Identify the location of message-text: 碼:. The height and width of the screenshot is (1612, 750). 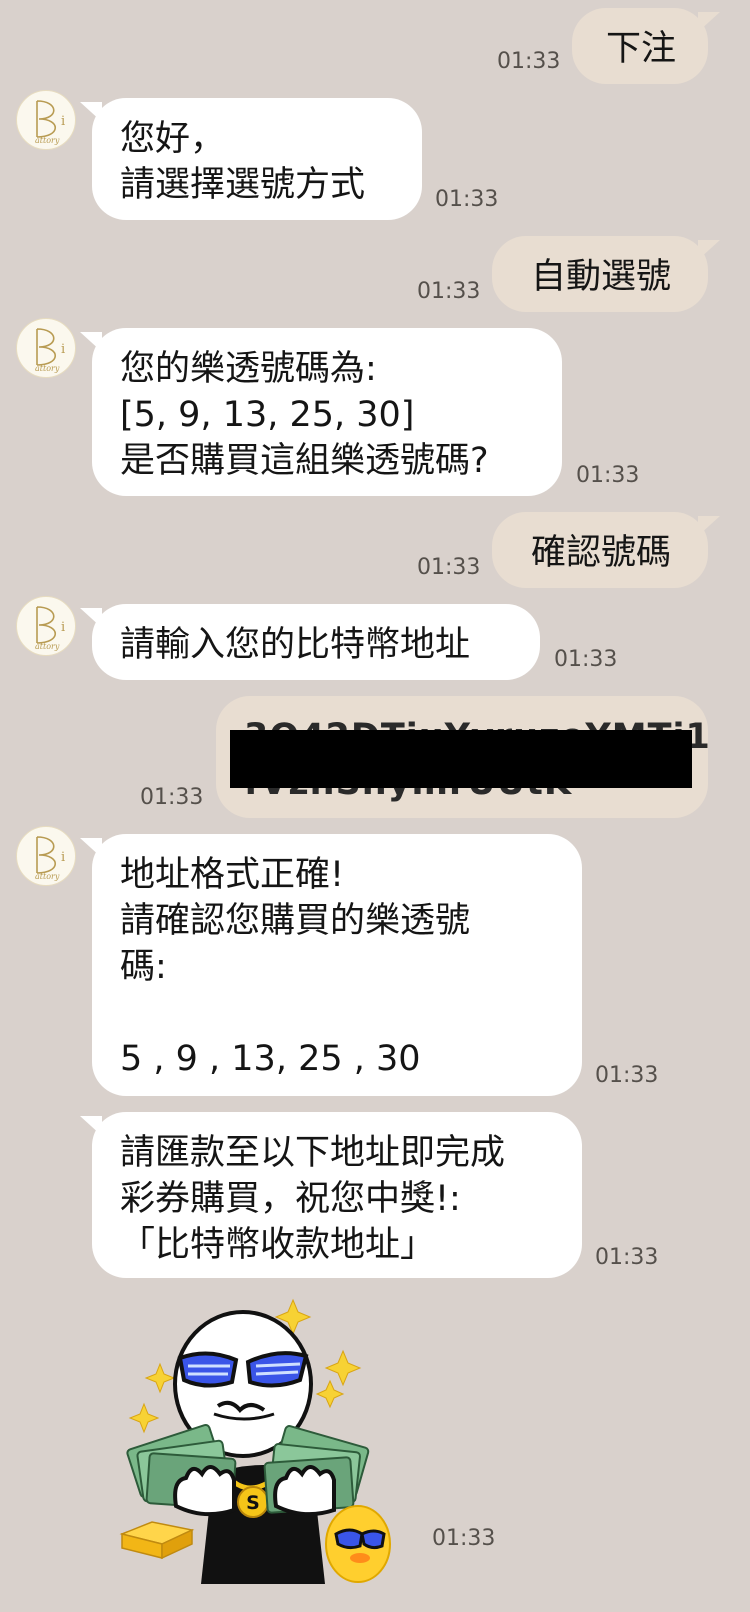
(143, 967).